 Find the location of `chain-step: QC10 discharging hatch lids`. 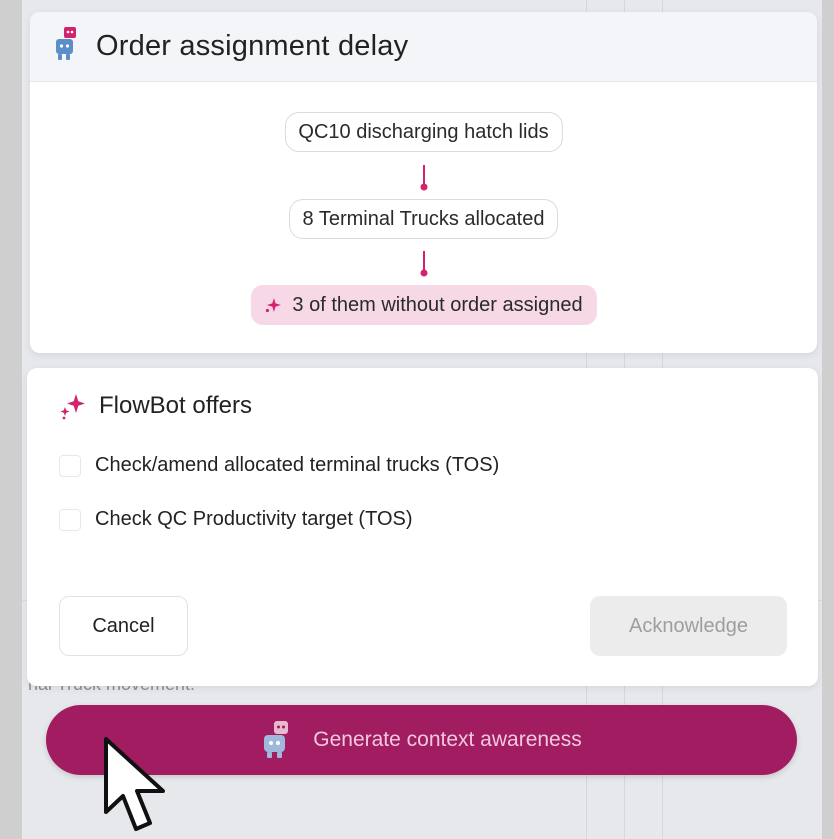

chain-step: QC10 discharging hatch lids is located at coordinates (423, 132).